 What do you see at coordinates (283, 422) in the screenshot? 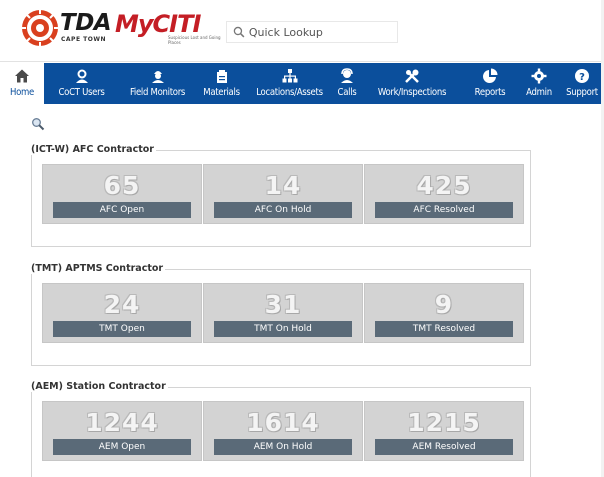
I see `tile-count: 1614` at bounding box center [283, 422].